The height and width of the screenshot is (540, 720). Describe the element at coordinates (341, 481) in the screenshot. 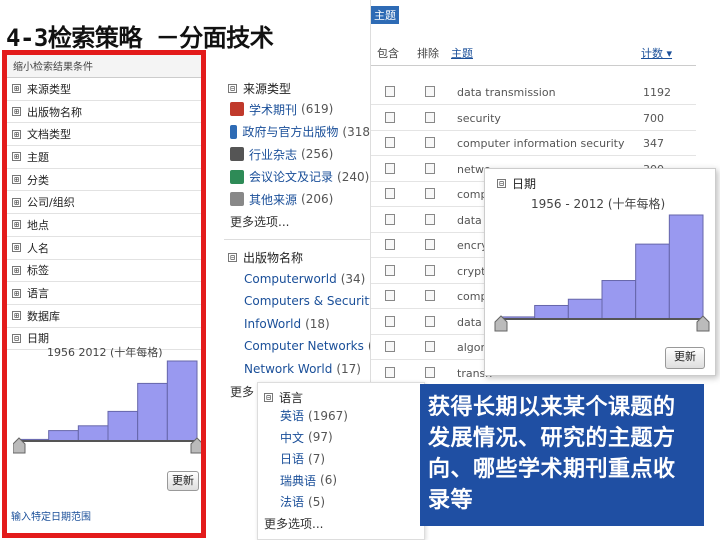

I see `language-item: 瑞典语 (6)` at that location.